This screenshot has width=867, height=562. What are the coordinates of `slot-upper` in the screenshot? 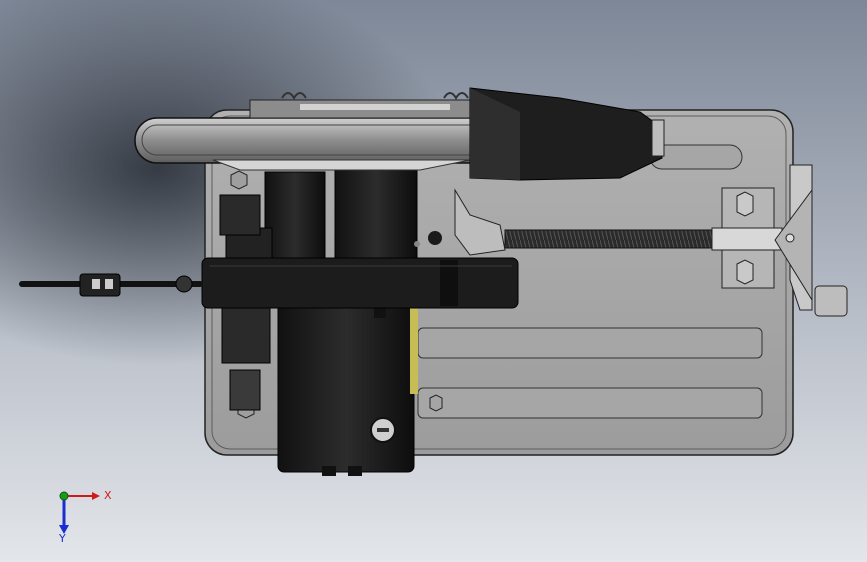 It's located at (590, 343).